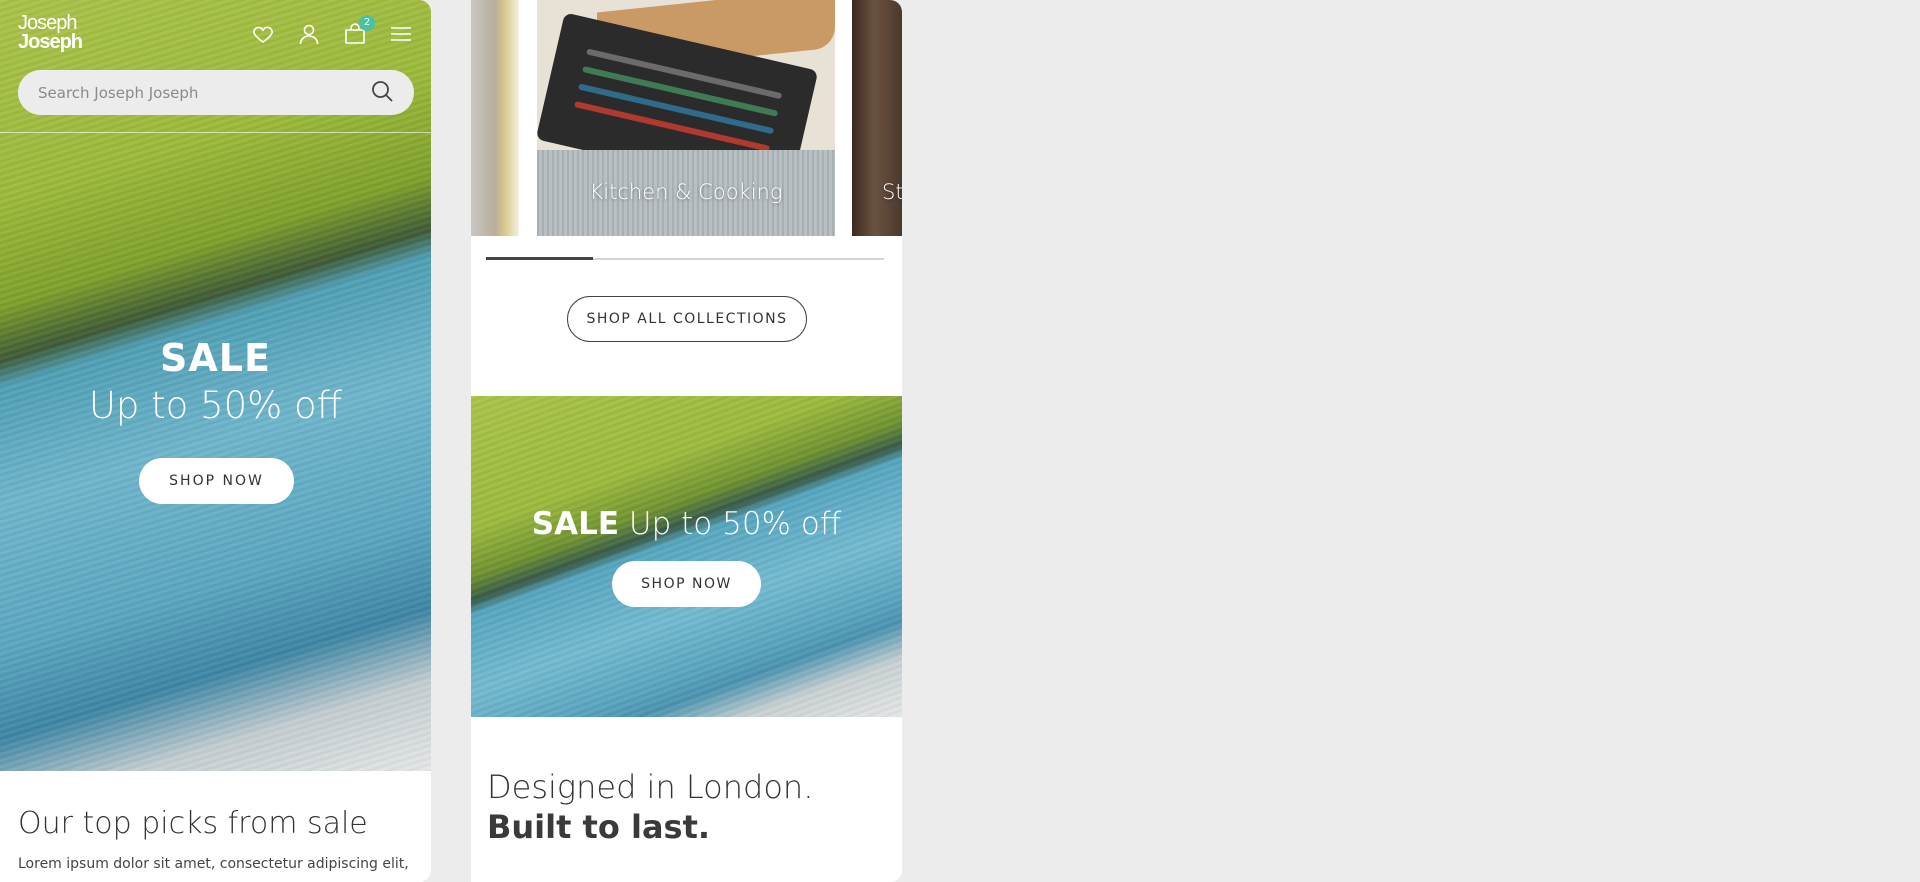 The width and height of the screenshot is (1920, 882). What do you see at coordinates (599, 827) in the screenshot?
I see `tagline-line2: Built to last.` at bounding box center [599, 827].